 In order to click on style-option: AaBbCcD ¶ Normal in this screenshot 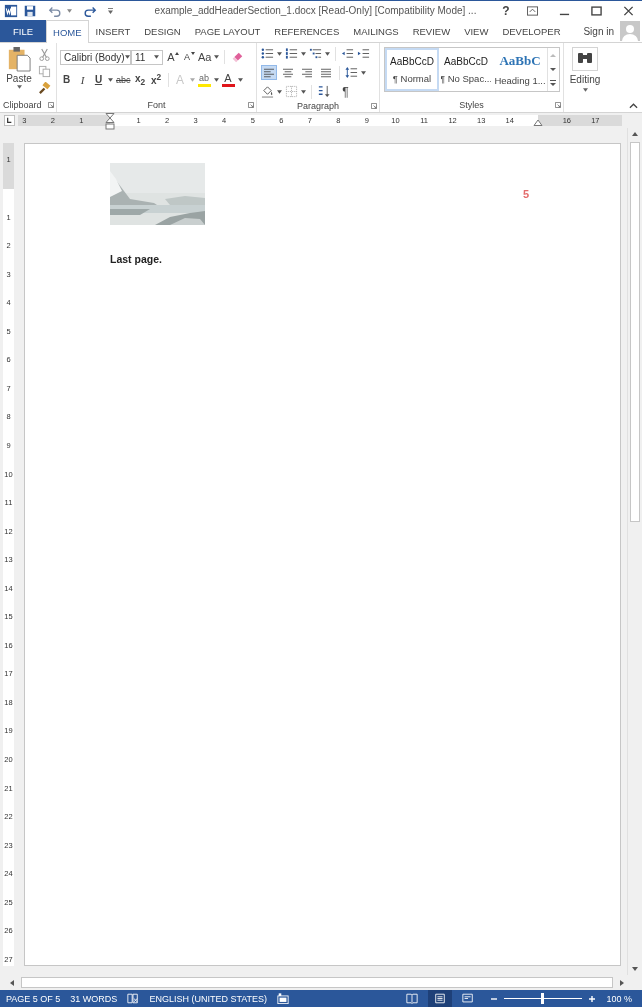, I will do `click(412, 69)`.